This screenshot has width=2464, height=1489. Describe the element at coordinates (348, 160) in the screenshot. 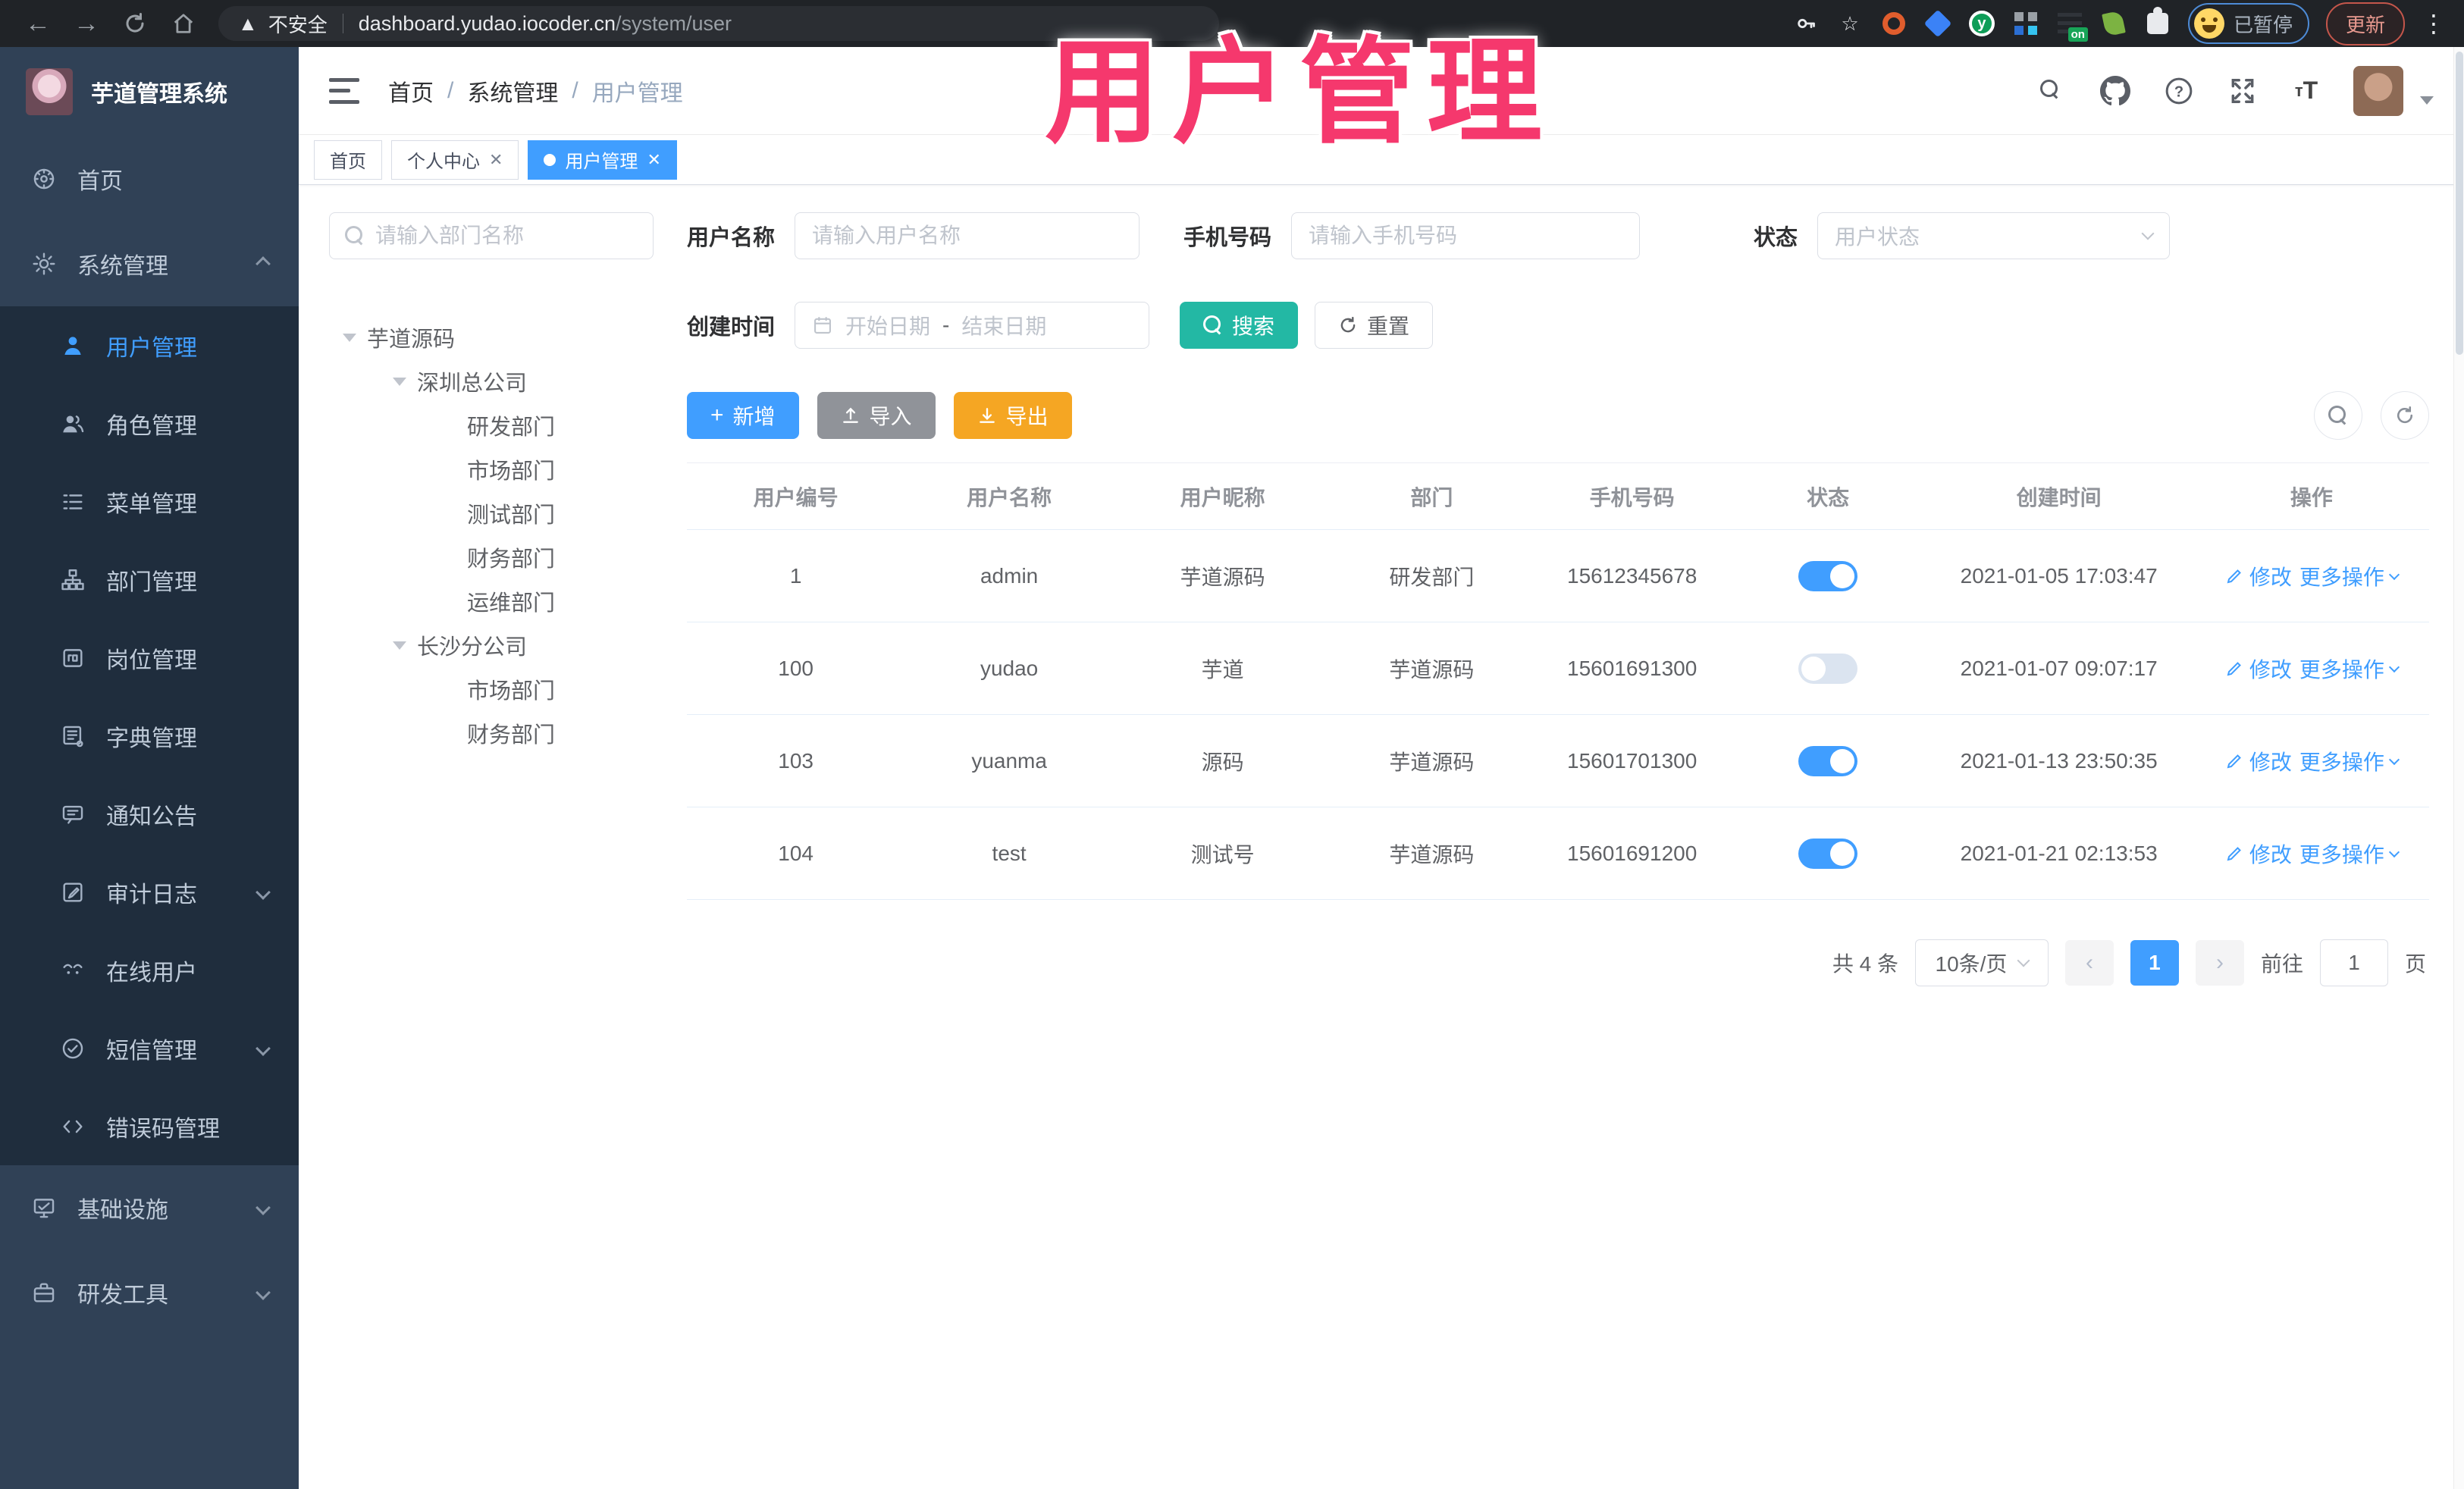

I see `tab-首页: 首页` at that location.